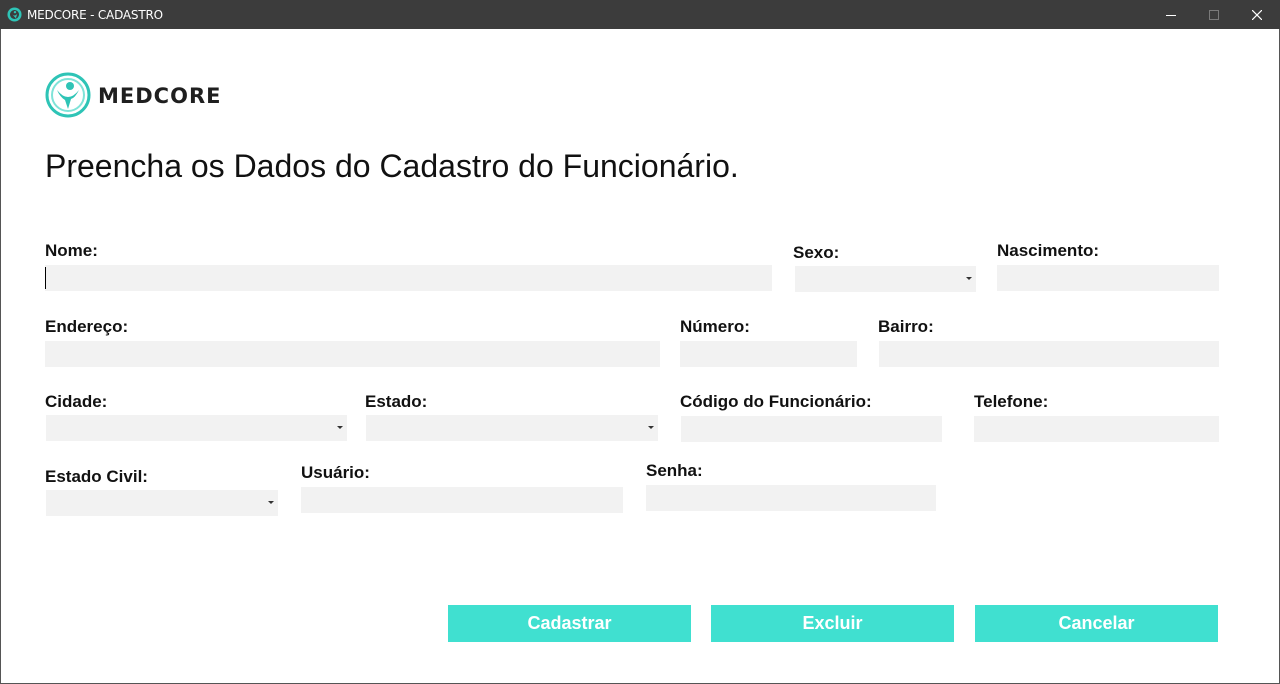 This screenshot has width=1280, height=684. What do you see at coordinates (396, 401) in the screenshot?
I see `estado-label: Estado:` at bounding box center [396, 401].